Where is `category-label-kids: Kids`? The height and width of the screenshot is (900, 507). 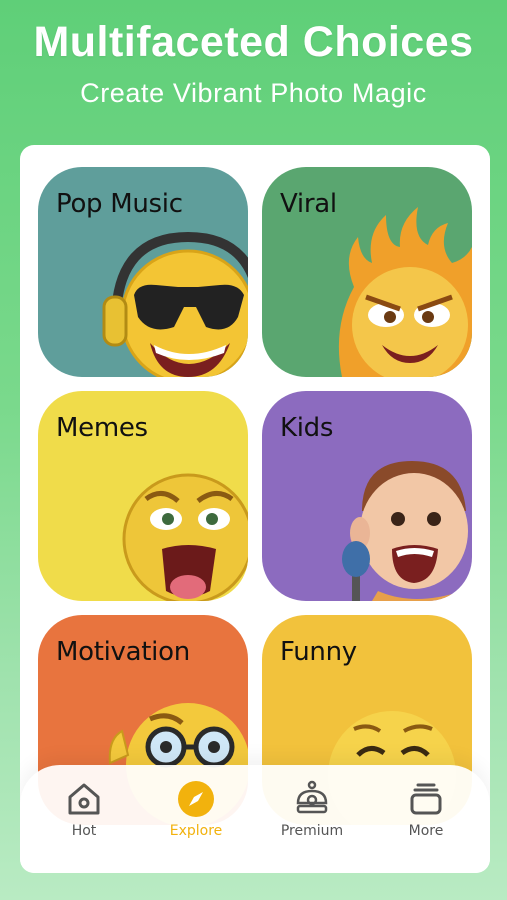 category-label-kids: Kids is located at coordinates (307, 428).